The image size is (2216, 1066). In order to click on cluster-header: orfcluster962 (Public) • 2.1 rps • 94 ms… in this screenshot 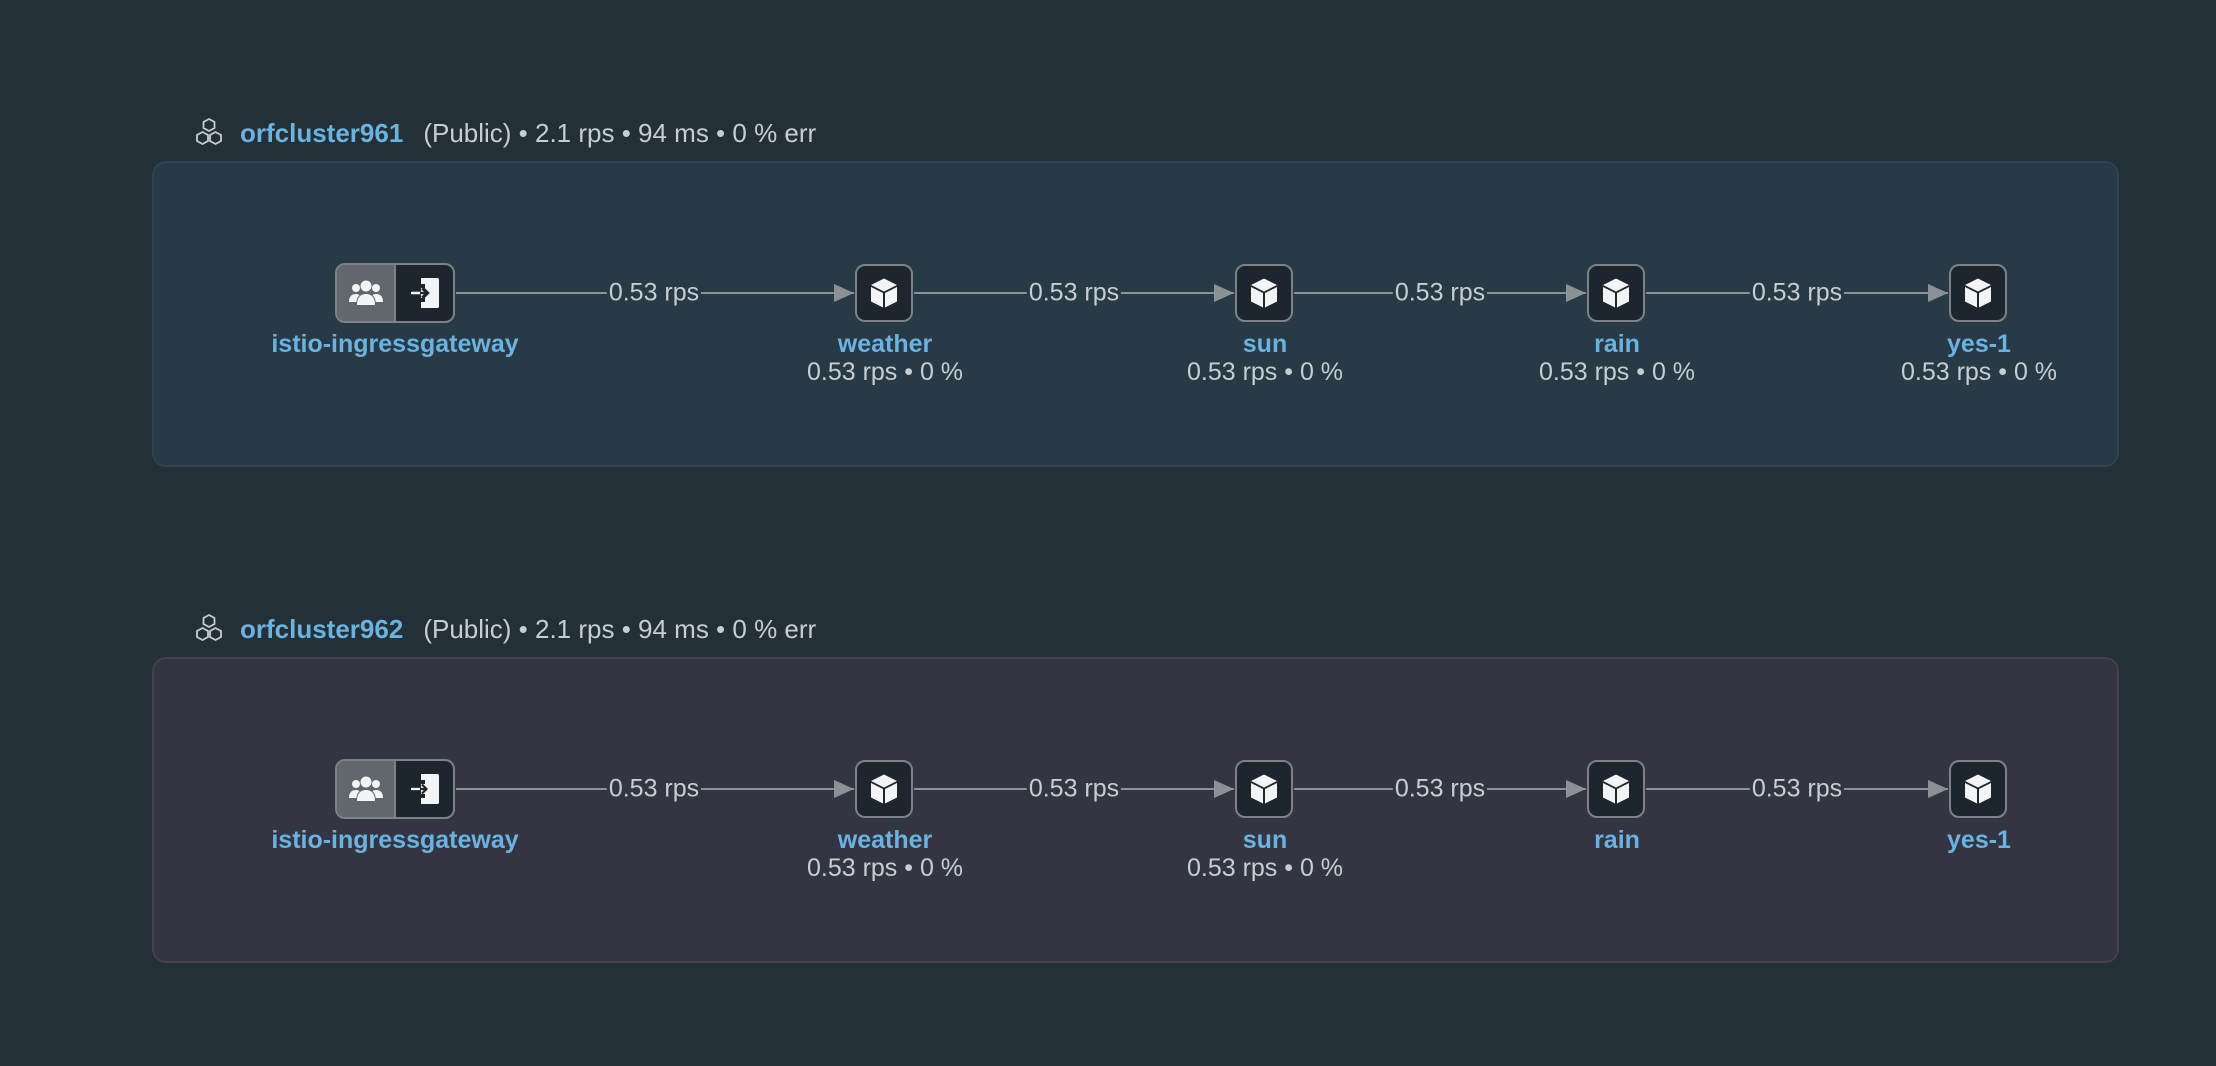, I will do `click(504, 629)`.